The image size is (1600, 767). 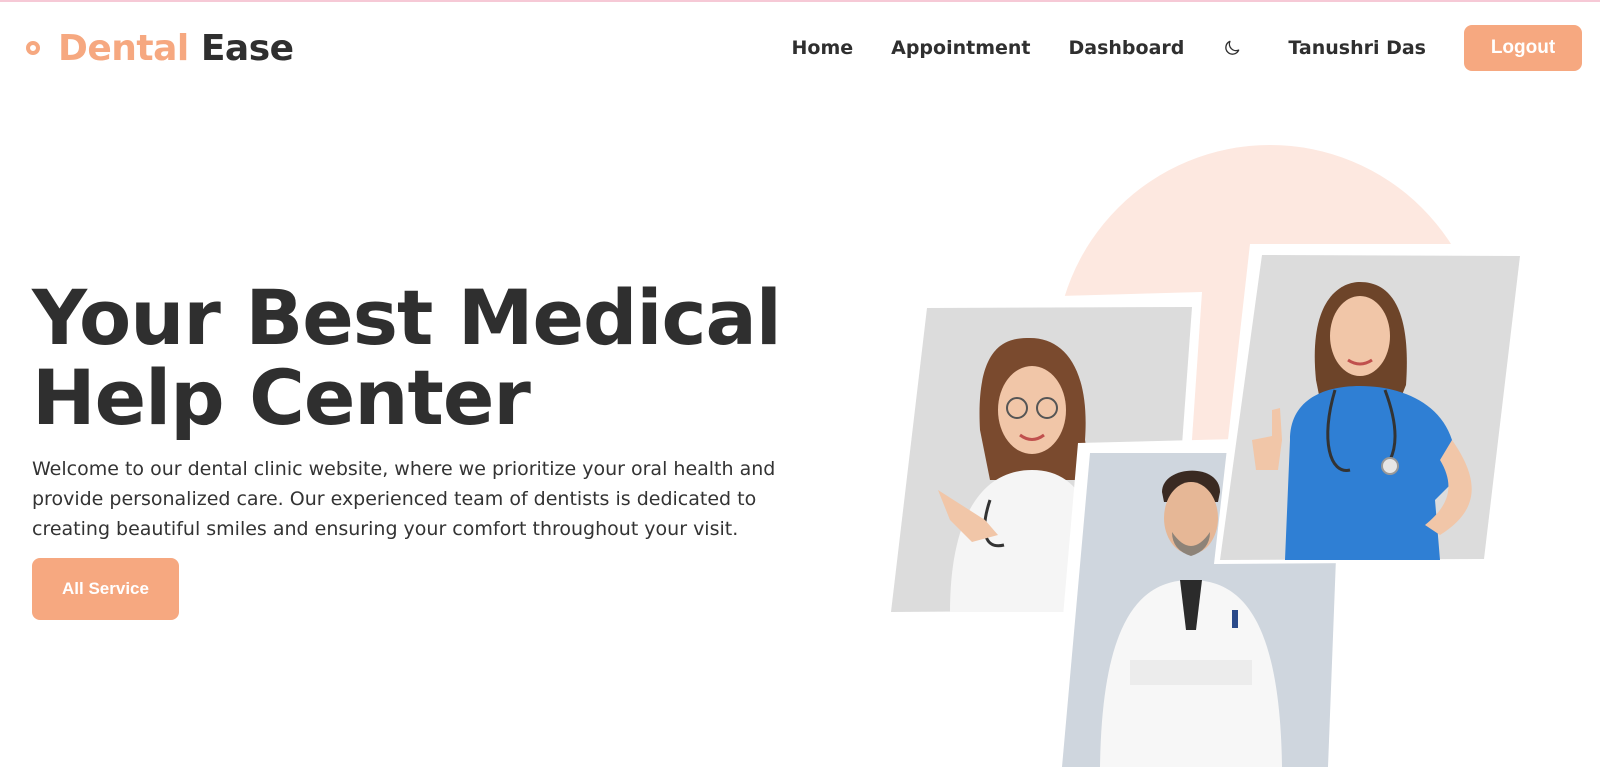 What do you see at coordinates (123, 48) in the screenshot?
I see `brand-accent-text: Dental` at bounding box center [123, 48].